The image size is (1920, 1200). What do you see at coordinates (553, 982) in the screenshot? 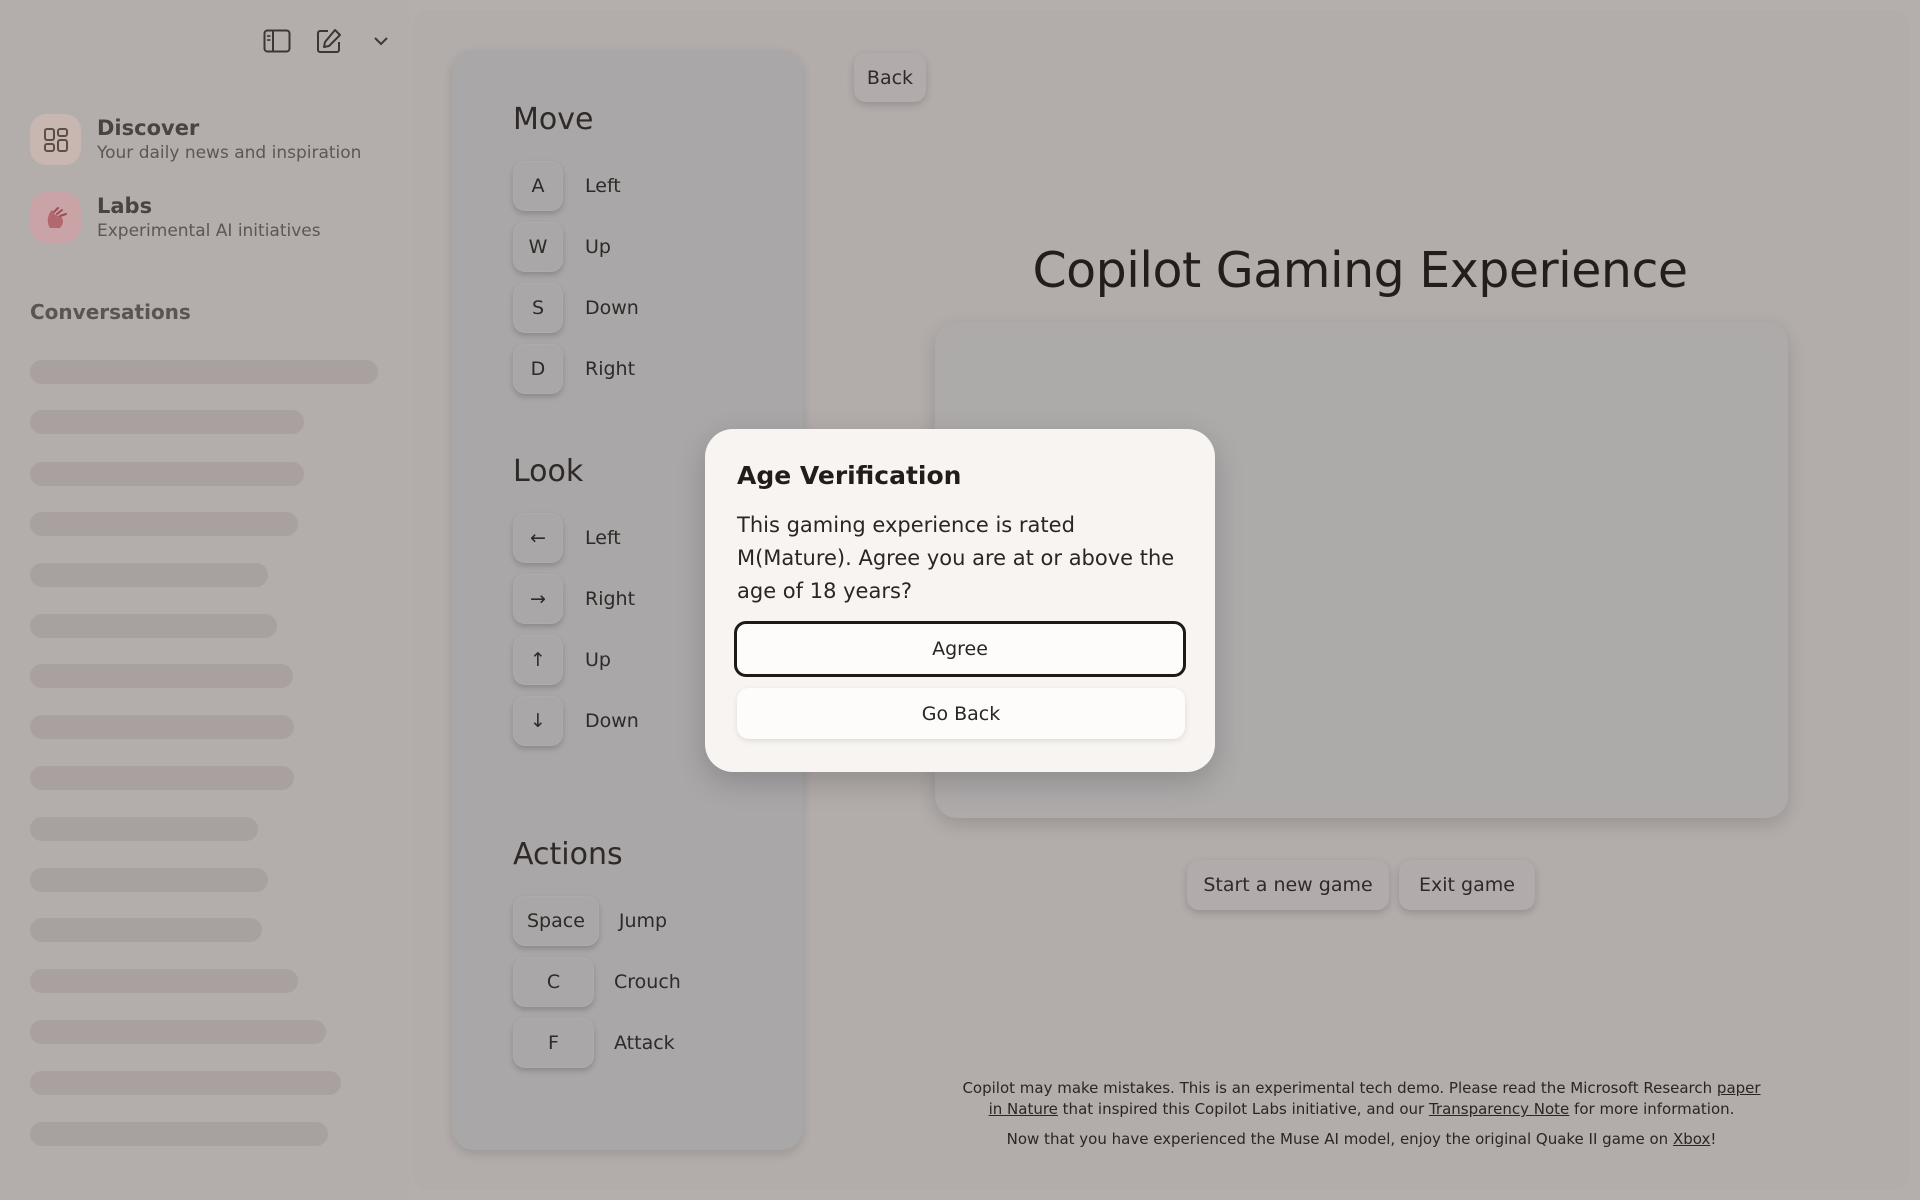
I see `key-cap: C` at bounding box center [553, 982].